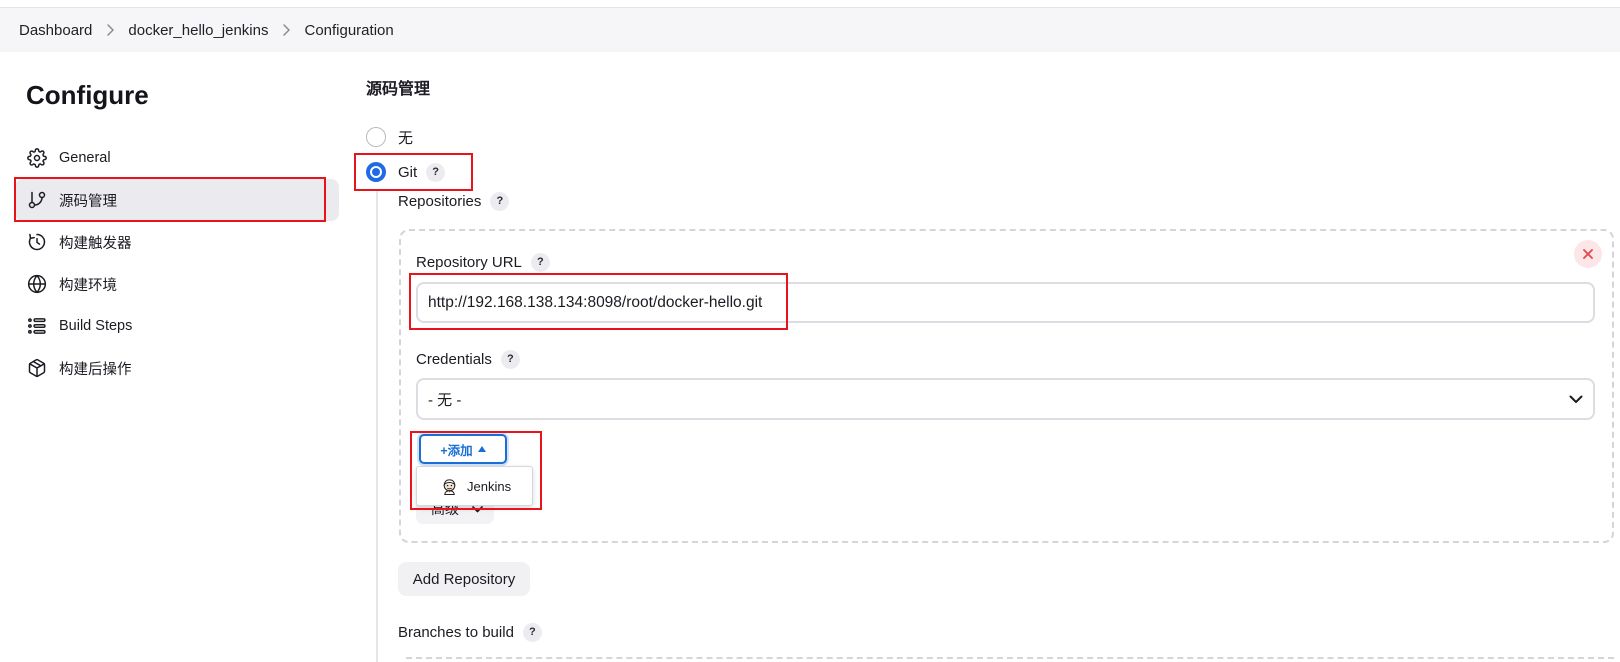 The width and height of the screenshot is (1620, 662). Describe the element at coordinates (37, 200) in the screenshot. I see `git-branch-icon` at that location.